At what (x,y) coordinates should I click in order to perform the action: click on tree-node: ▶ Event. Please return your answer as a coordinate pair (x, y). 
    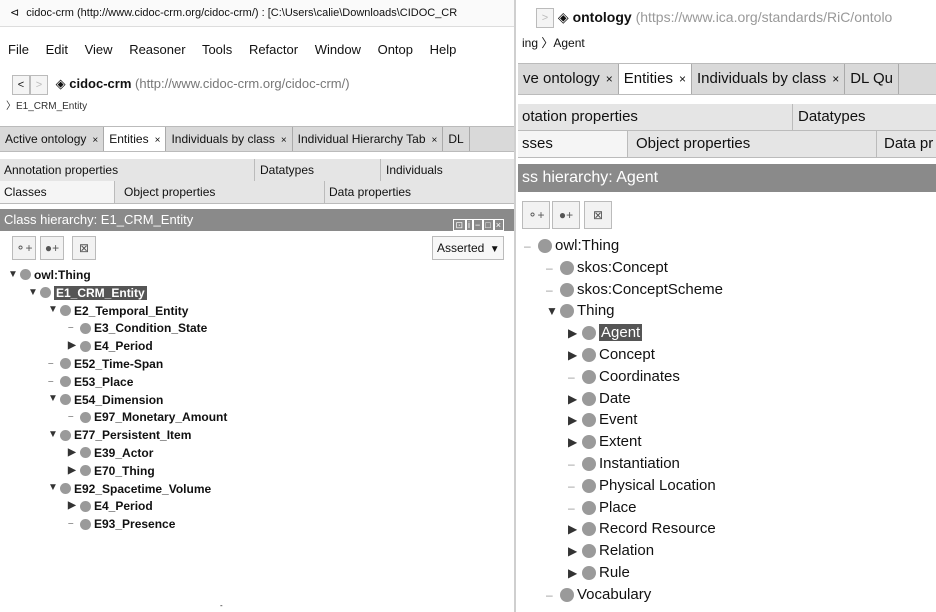
    Looking at the image, I should click on (602, 420).